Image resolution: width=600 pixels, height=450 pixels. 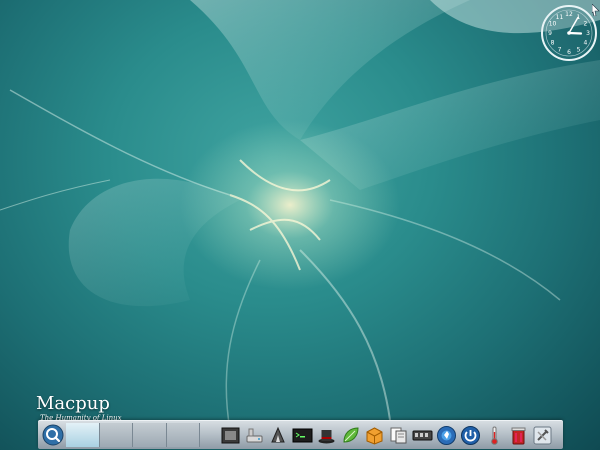 What do you see at coordinates (230, 435) in the screenshot?
I see `screen-capture-icon` at bounding box center [230, 435].